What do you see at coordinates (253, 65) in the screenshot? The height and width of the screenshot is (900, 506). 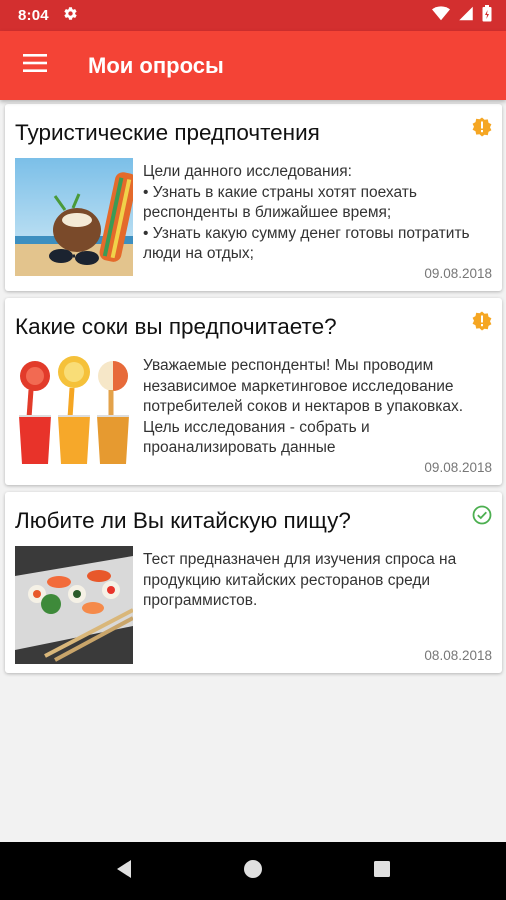 I see `app-bar: Мои опросы` at bounding box center [253, 65].